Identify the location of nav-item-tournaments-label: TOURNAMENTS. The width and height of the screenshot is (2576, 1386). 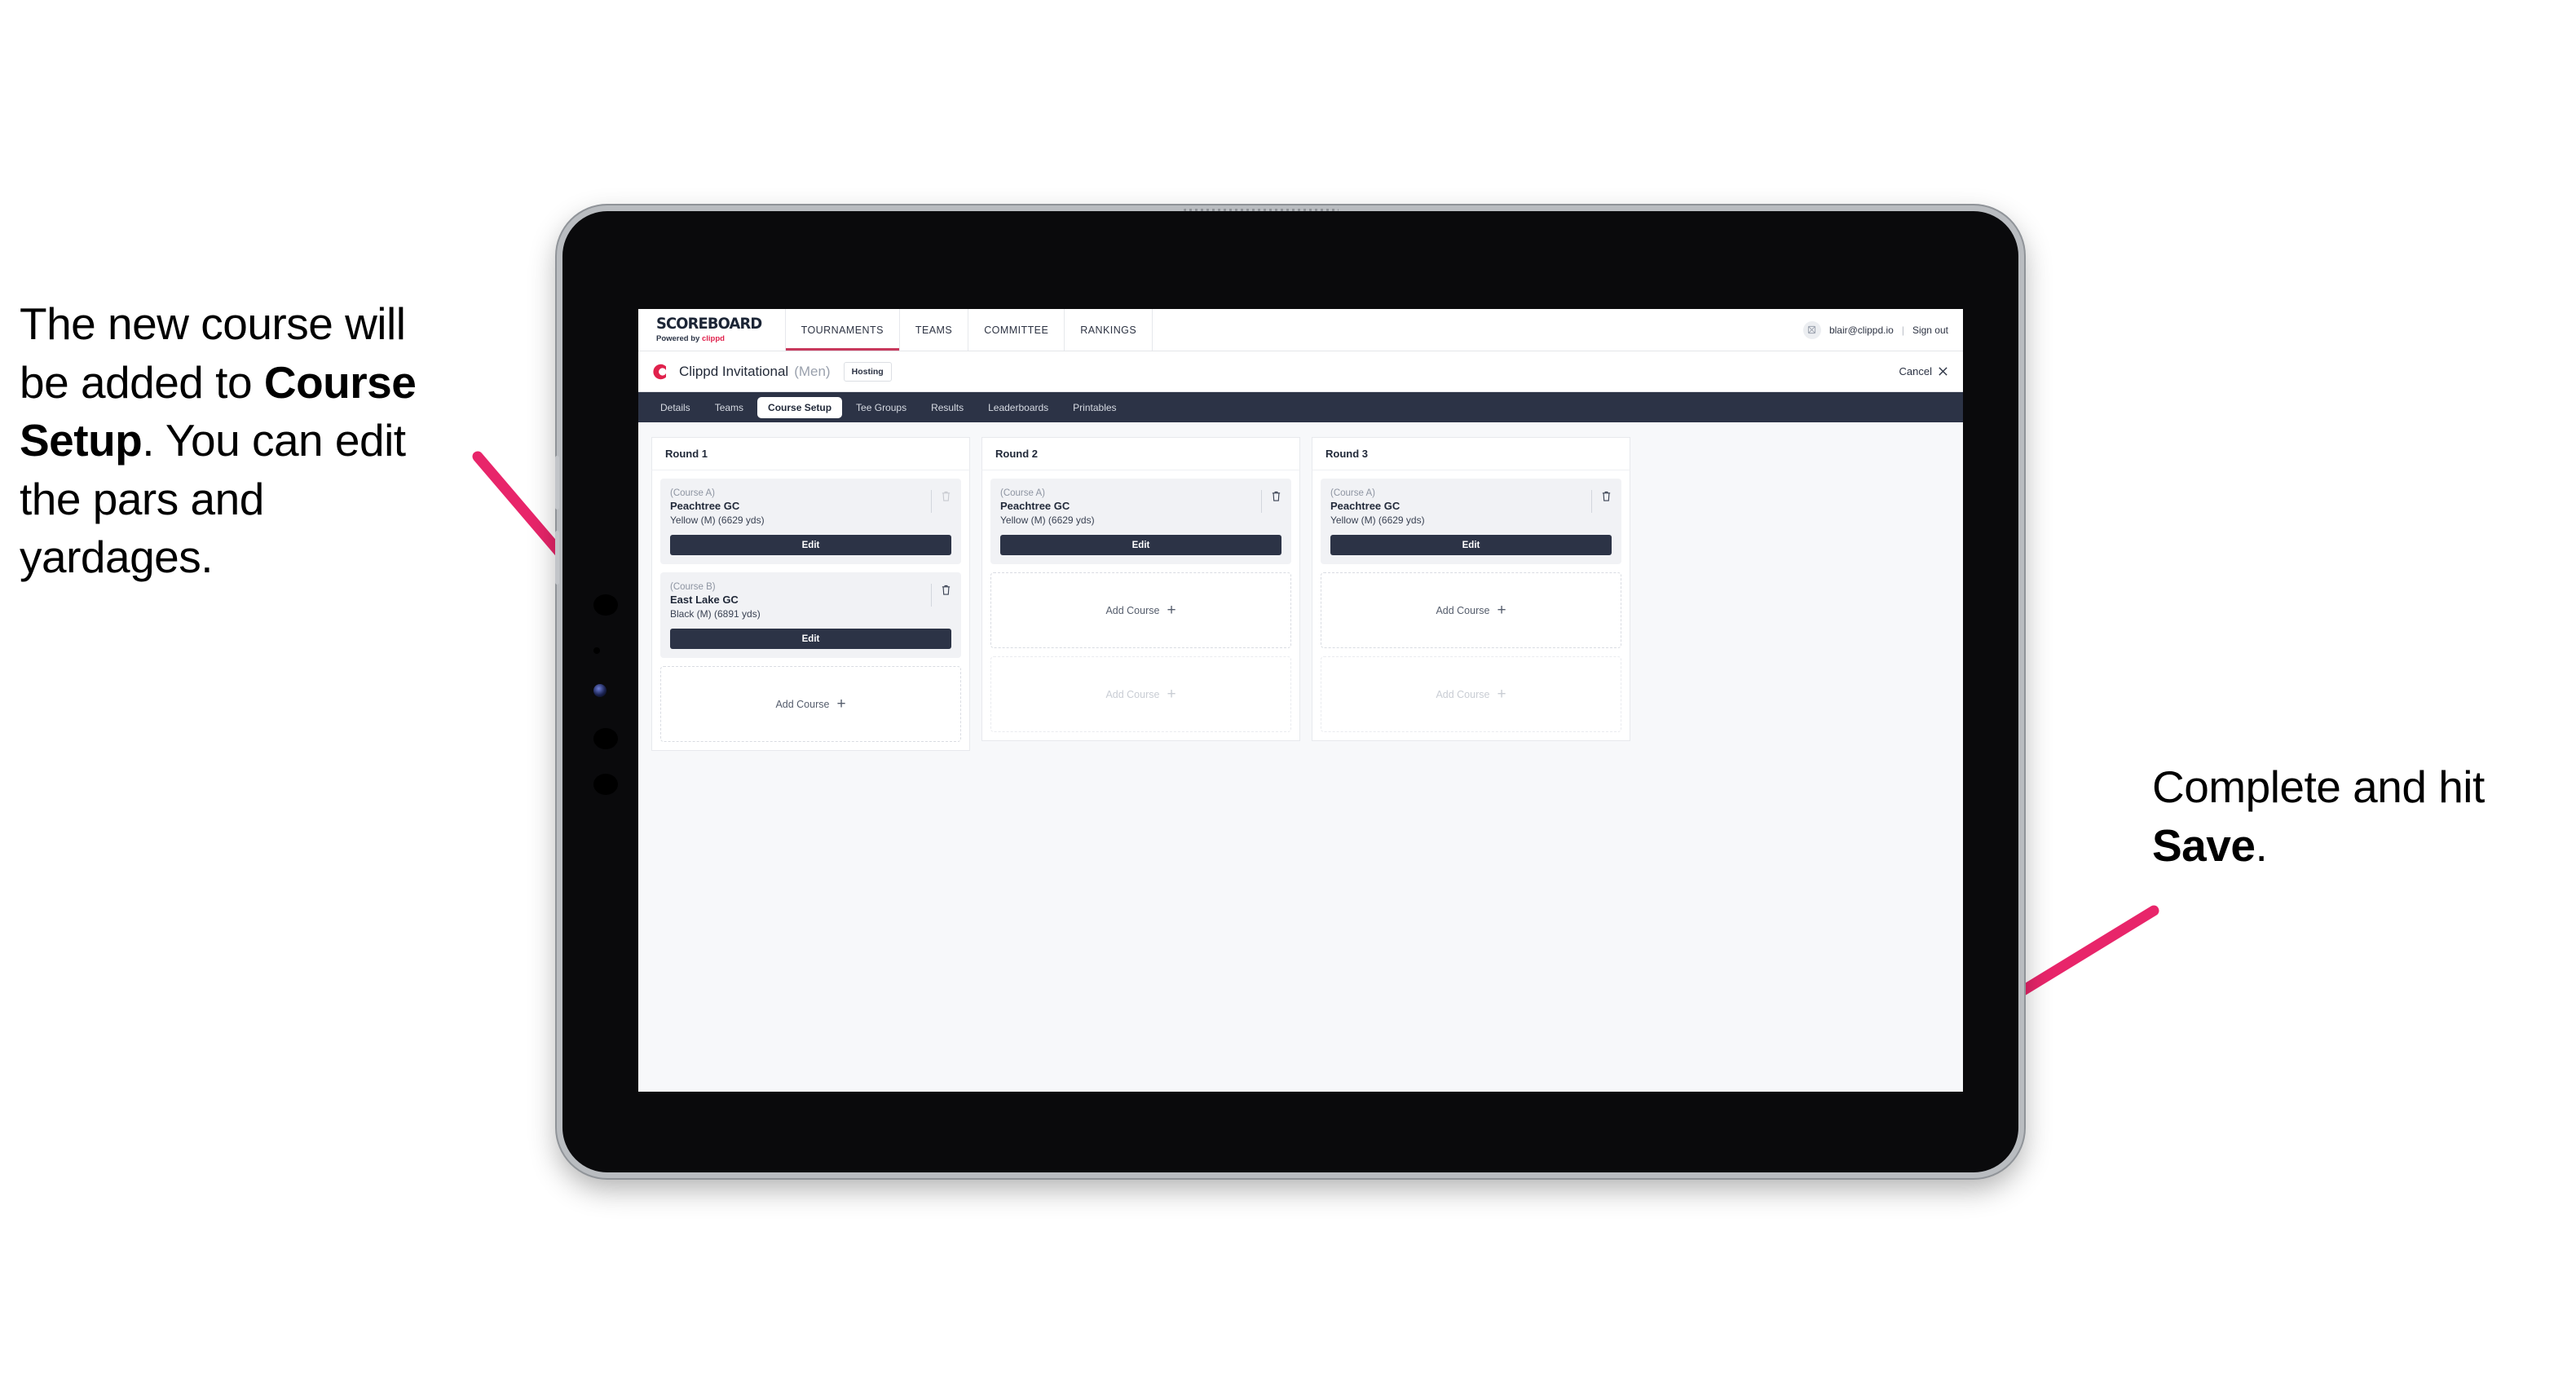
(842, 330).